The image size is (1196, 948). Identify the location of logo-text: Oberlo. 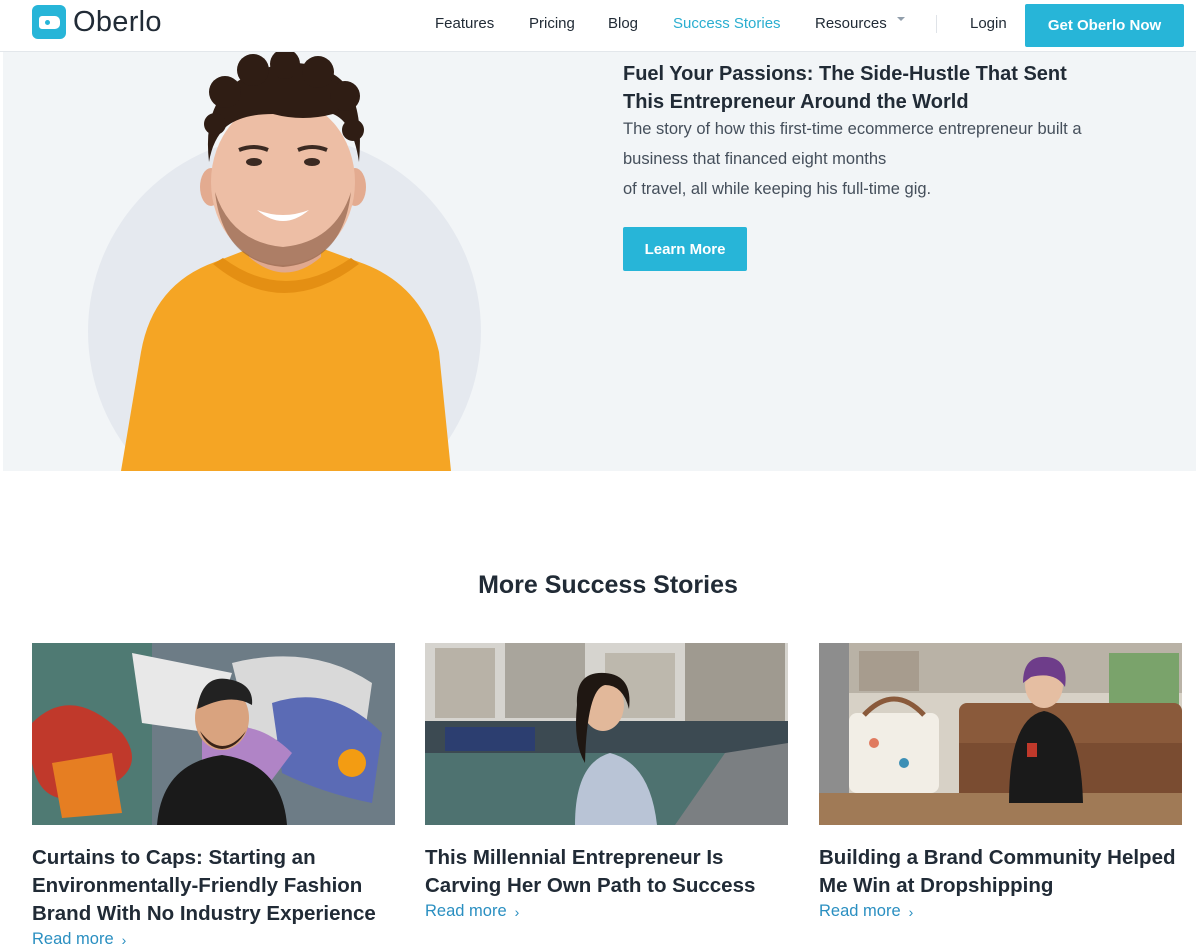
(117, 22).